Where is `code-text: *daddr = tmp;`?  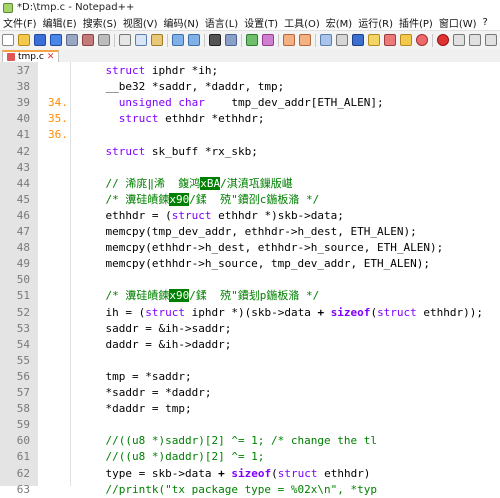 code-text: *daddr = tmp; is located at coordinates (135, 409).